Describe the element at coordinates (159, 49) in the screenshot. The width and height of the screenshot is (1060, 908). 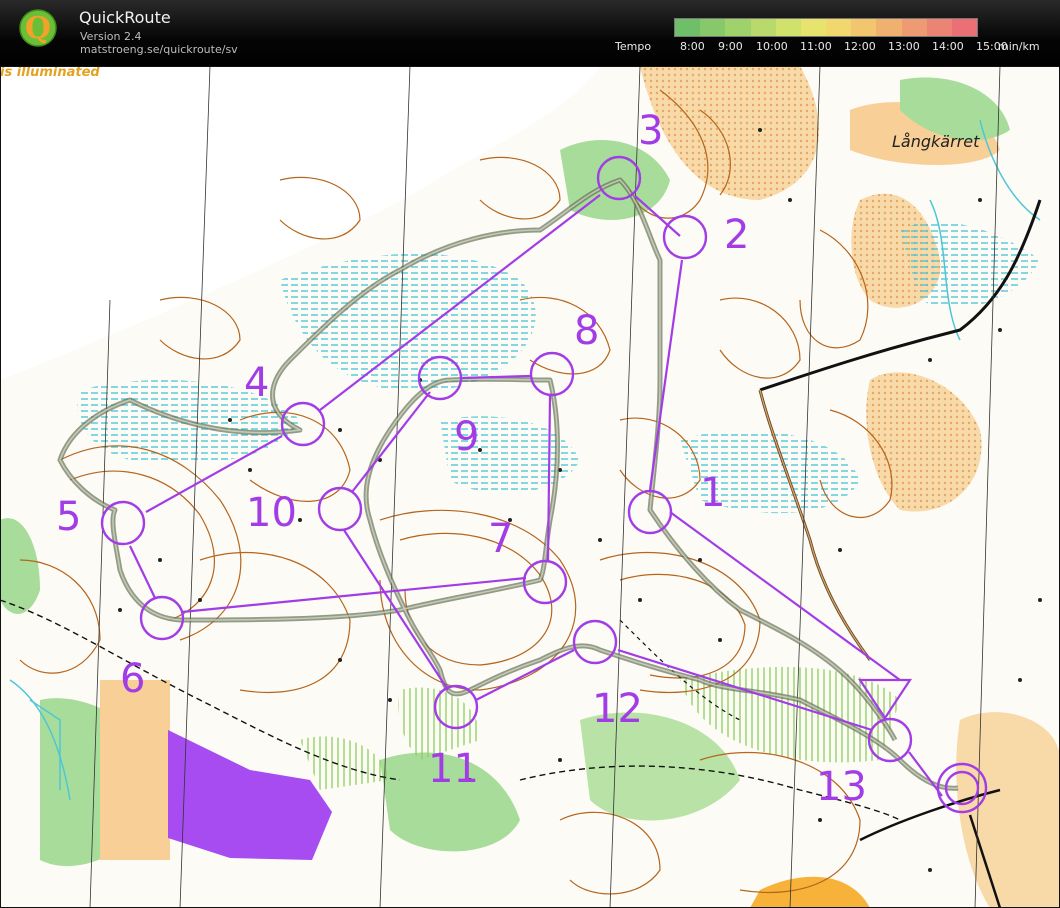
I see `app-url: matstroeng.se/quickroute/sv` at that location.